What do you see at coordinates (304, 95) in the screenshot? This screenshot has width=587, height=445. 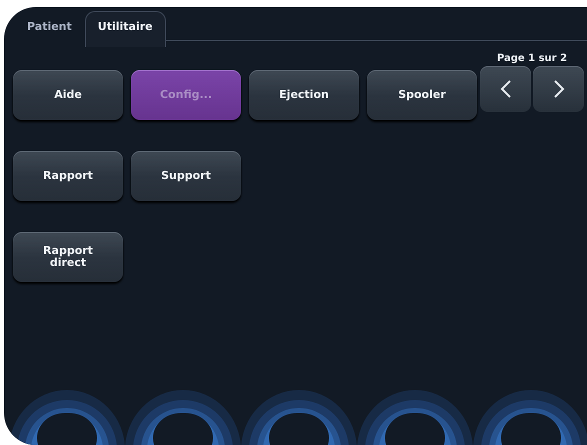 I see `menu-button: Ejection` at bounding box center [304, 95].